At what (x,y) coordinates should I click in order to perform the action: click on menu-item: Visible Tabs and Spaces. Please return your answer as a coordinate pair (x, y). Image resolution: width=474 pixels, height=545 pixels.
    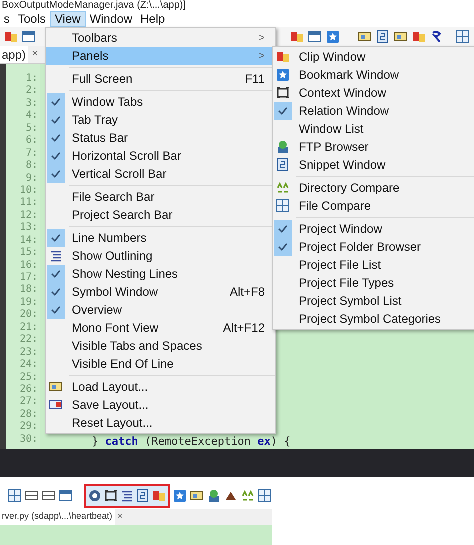
    Looking at the image, I should click on (160, 346).